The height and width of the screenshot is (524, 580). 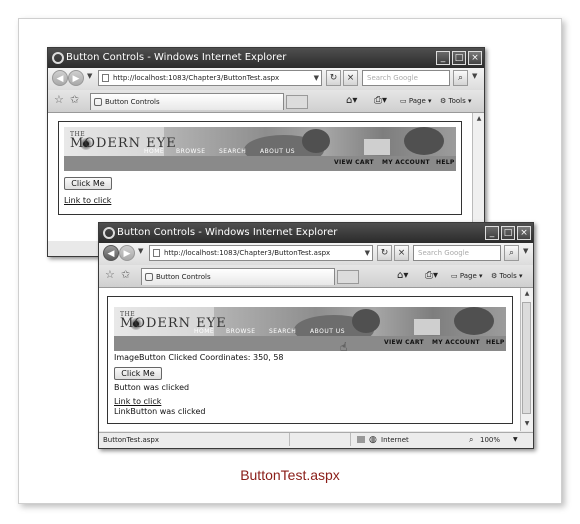 I want to click on zoom-level: 100%, so click(x=490, y=440).